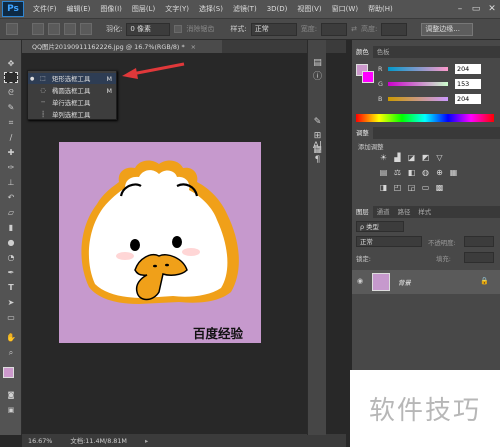 This screenshot has height=447, width=500. What do you see at coordinates (425, 118) in the screenshot?
I see `color-spectrum-bar` at bounding box center [425, 118].